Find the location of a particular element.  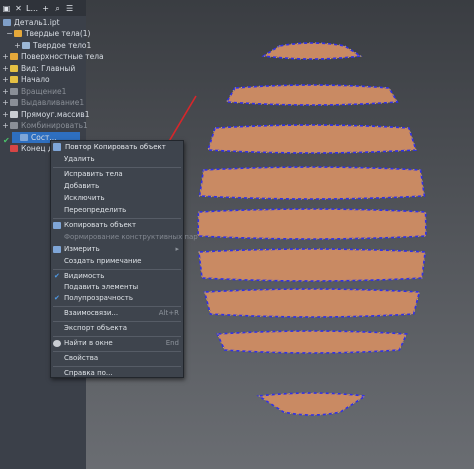

menu-item: Добавить is located at coordinates (117, 186).